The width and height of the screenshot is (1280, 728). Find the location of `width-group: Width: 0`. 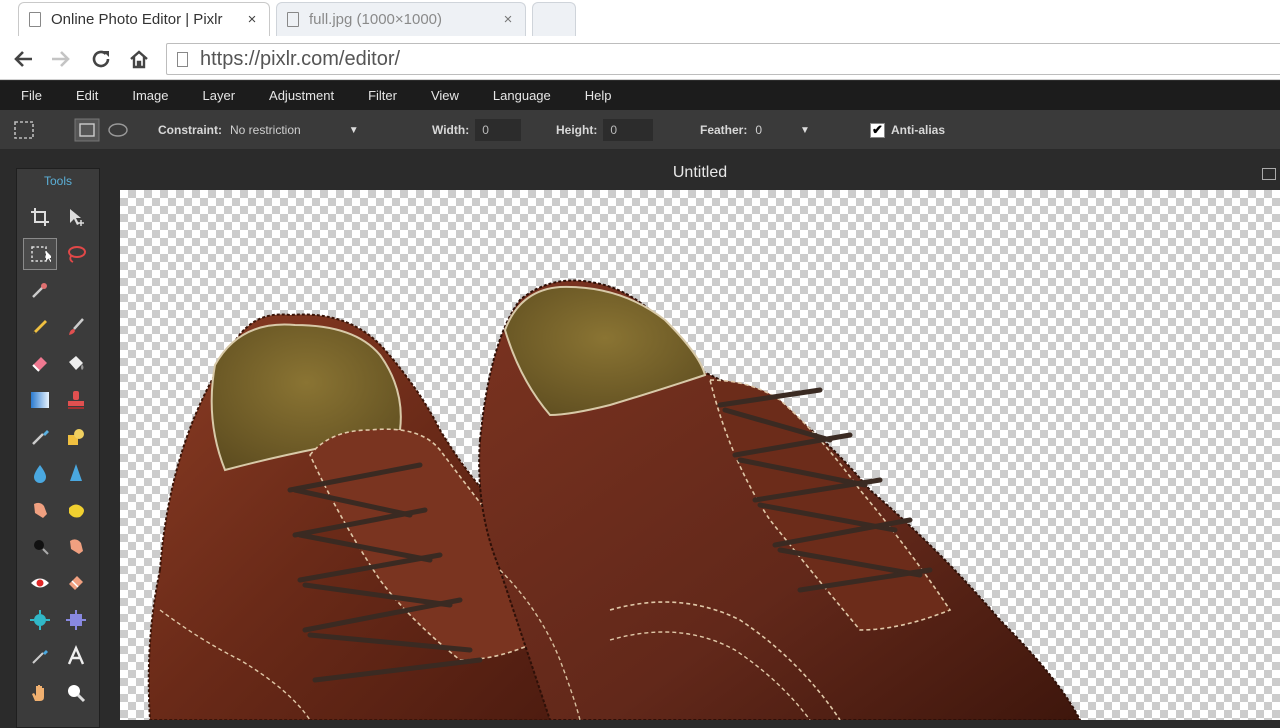

width-group: Width: 0 is located at coordinates (477, 130).